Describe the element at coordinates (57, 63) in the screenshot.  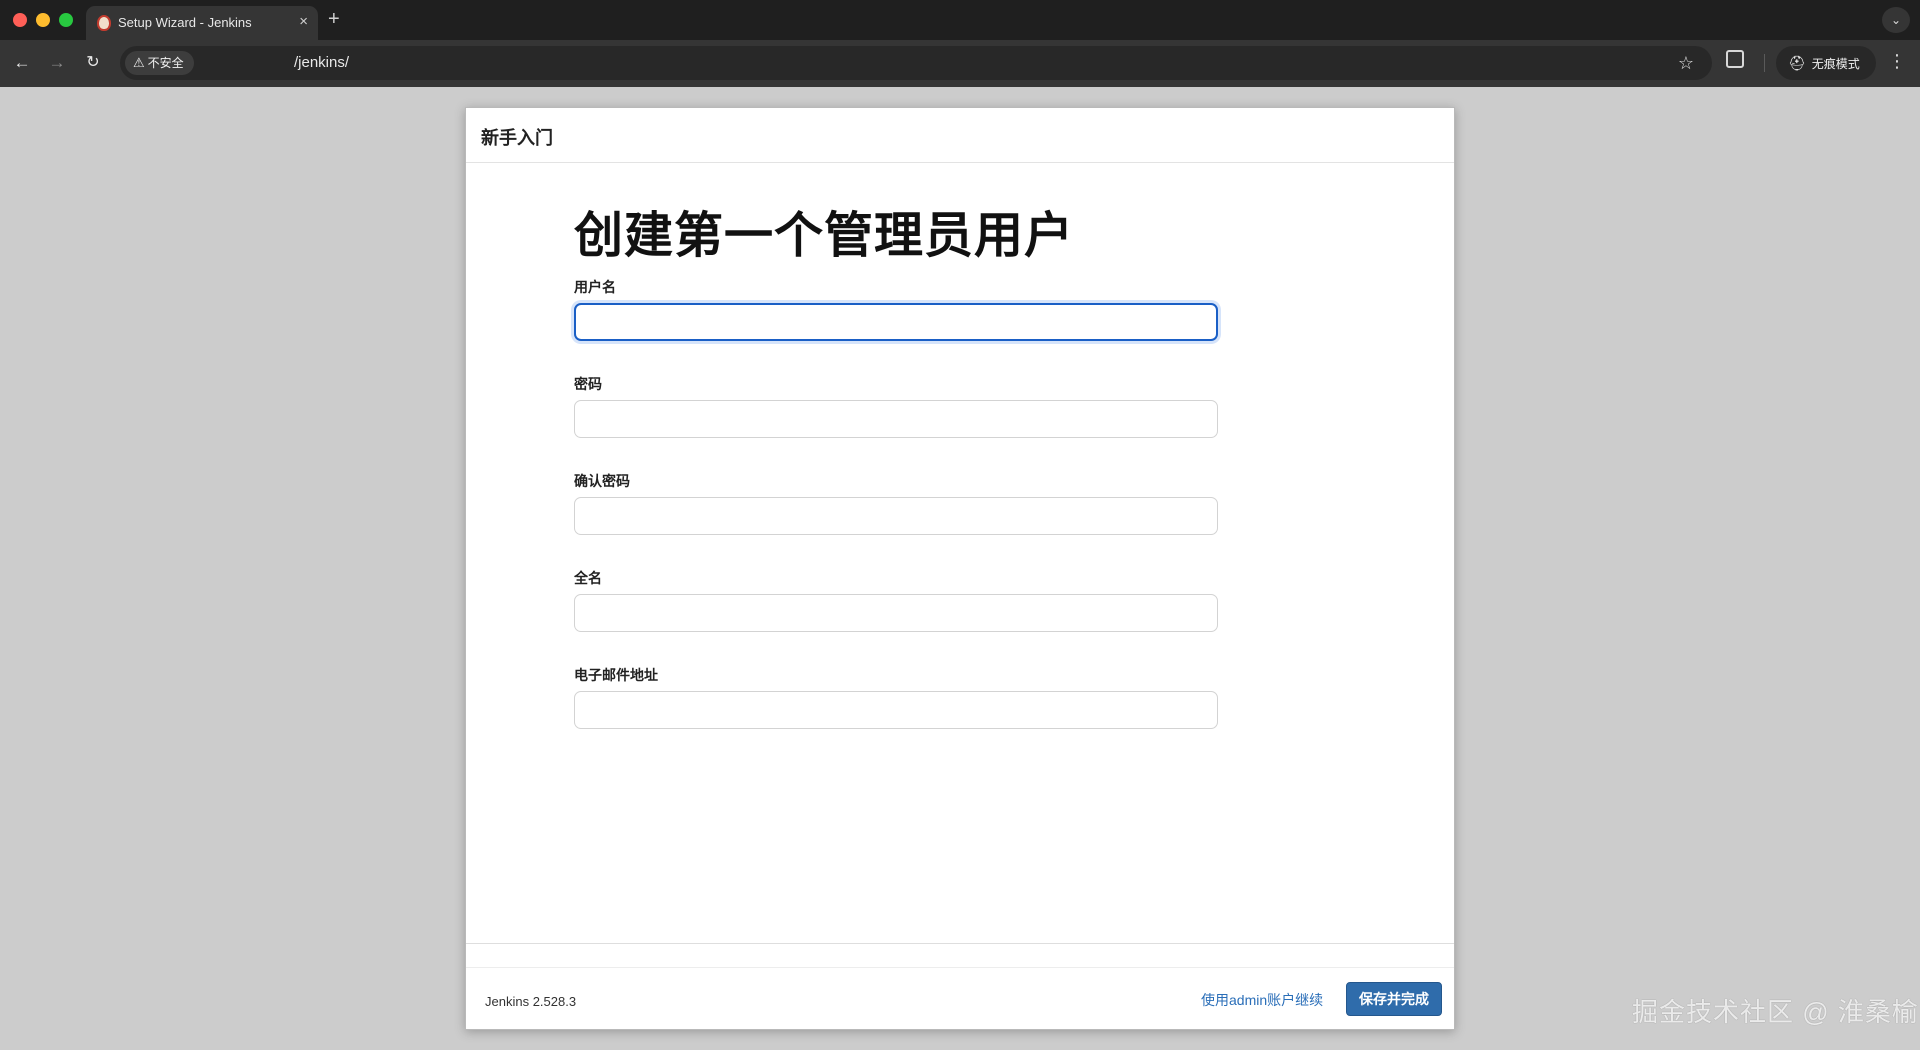
I see `forward-arrow-icon: →` at that location.